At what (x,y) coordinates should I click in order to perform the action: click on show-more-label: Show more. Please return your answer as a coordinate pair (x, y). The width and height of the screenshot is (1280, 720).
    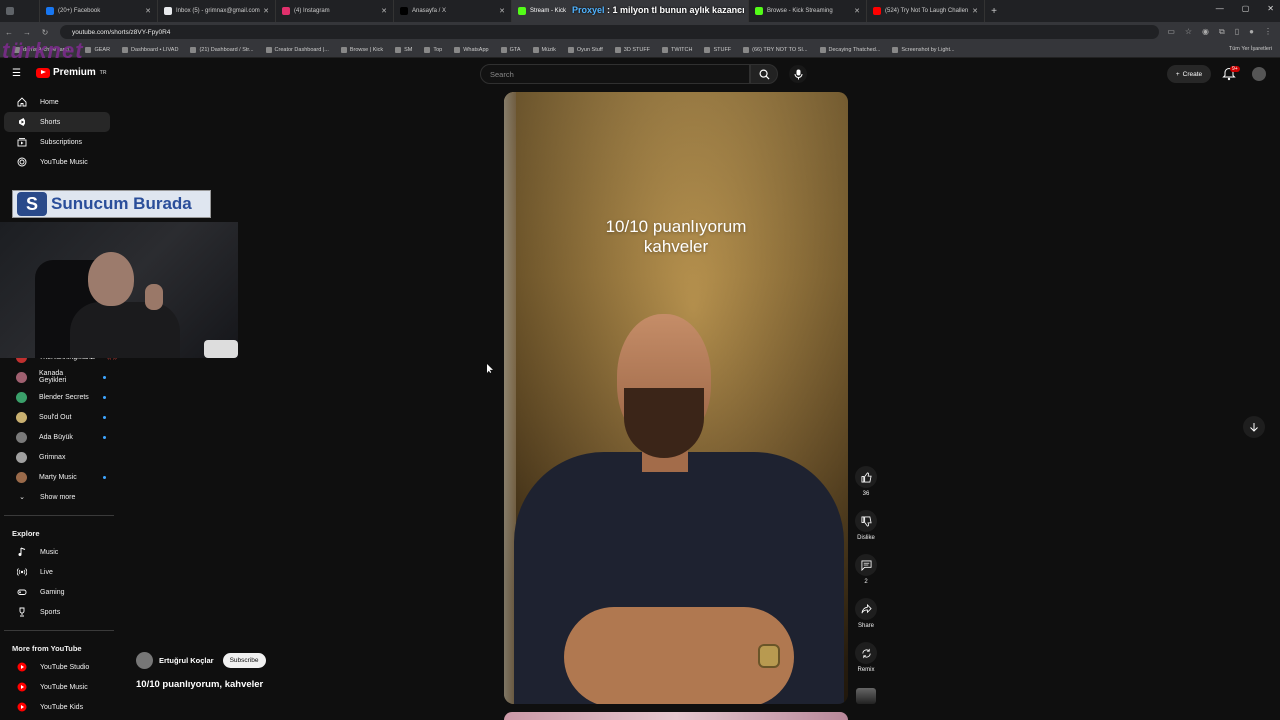
    Looking at the image, I should click on (58, 497).